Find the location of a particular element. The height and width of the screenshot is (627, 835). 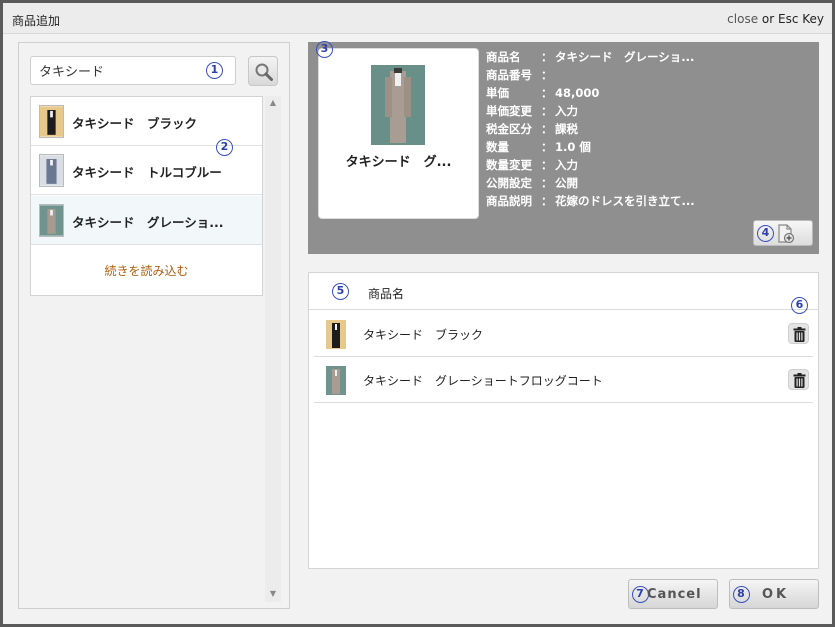

search-button is located at coordinates (263, 71).